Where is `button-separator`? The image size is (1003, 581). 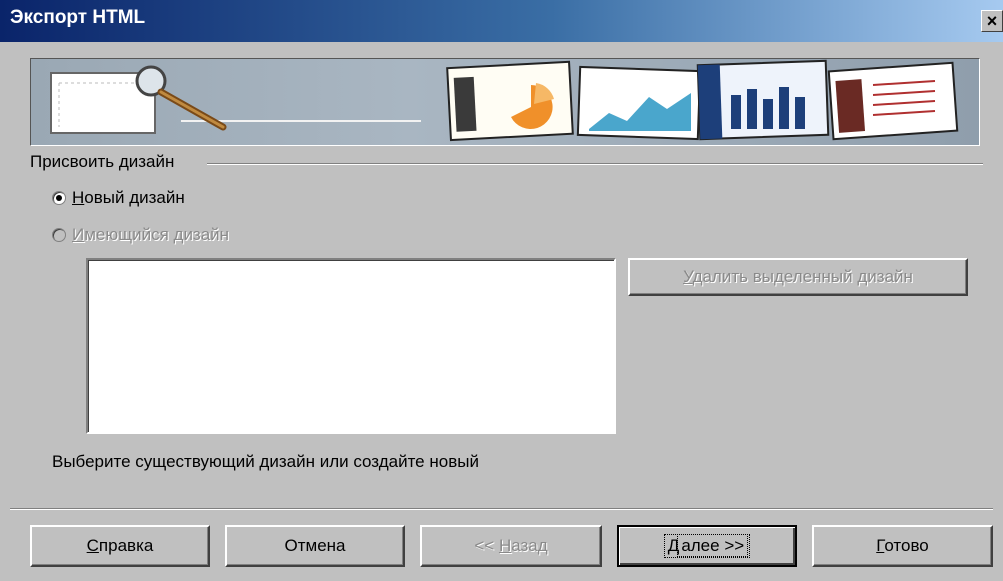 button-separator is located at coordinates (501, 509).